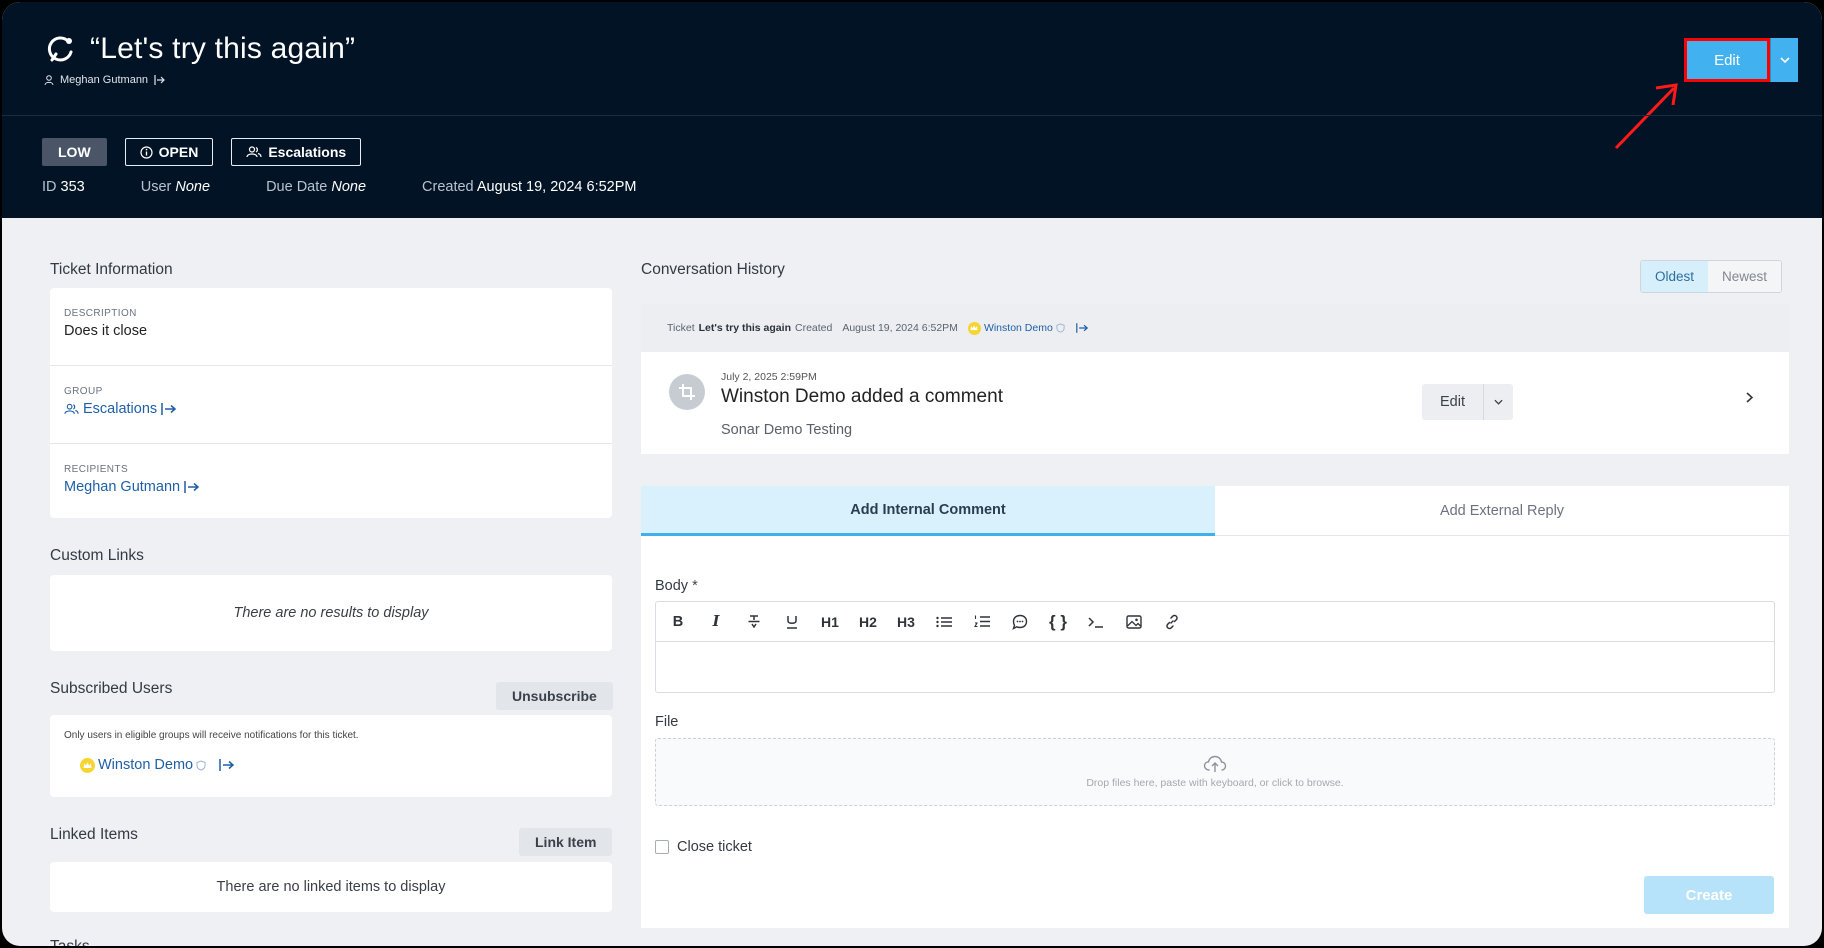  Describe the element at coordinates (662, 847) in the screenshot. I see `close-ticket-checkbox` at that location.